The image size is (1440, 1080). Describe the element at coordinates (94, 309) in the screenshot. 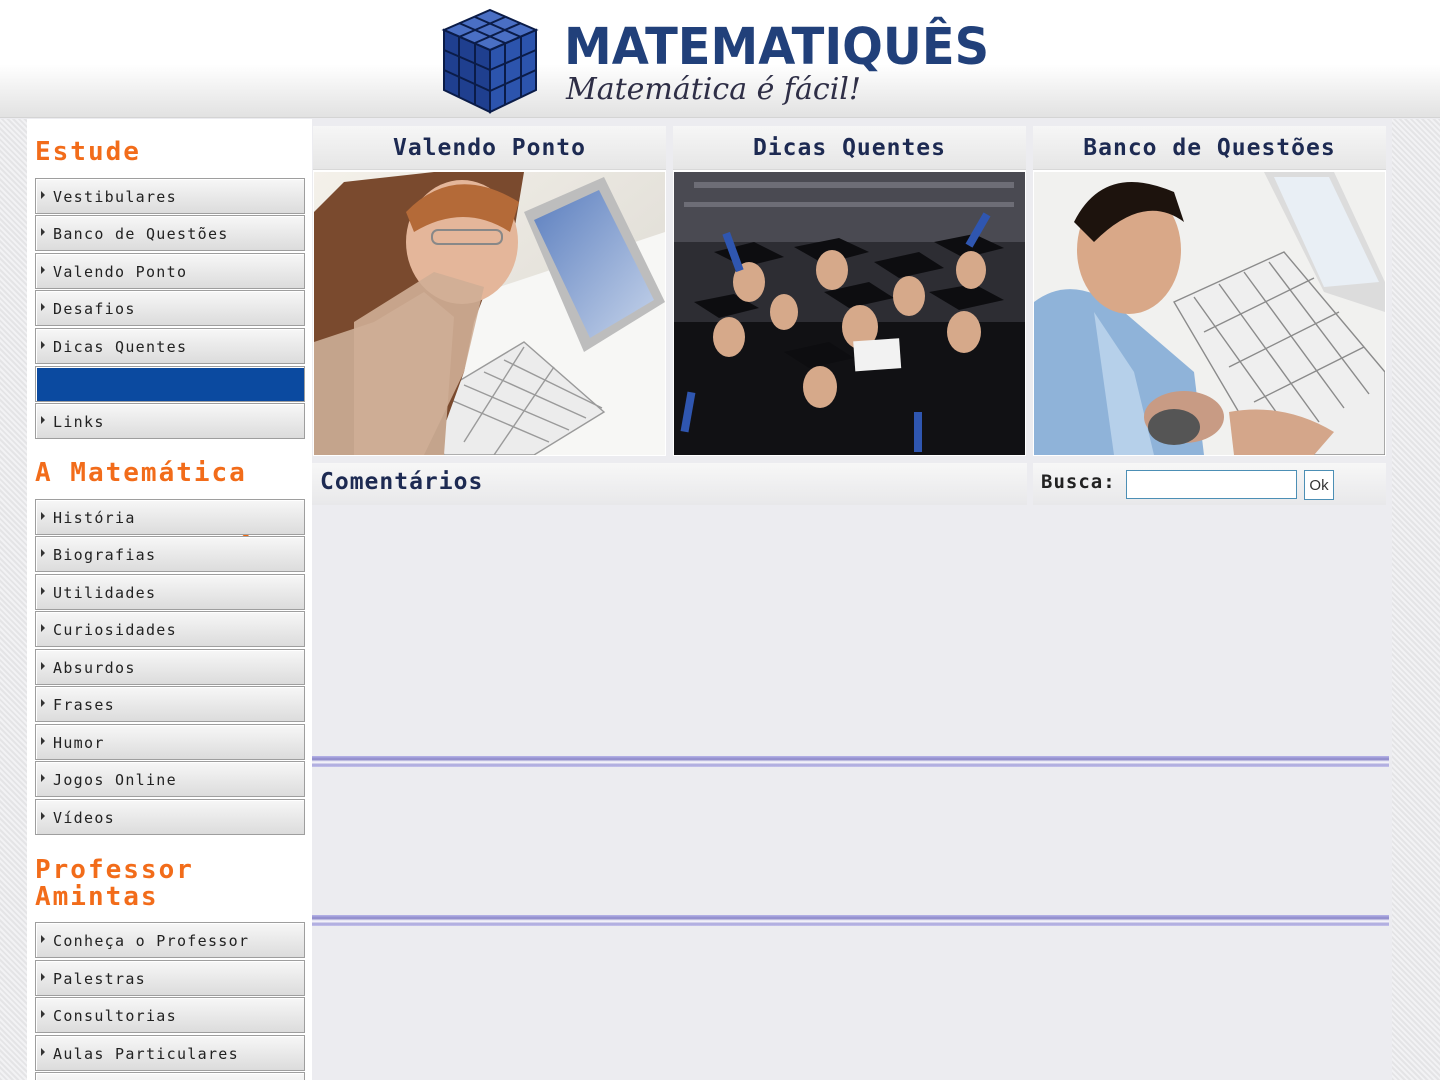

I see `sidebar-item-label: Desafios` at that location.